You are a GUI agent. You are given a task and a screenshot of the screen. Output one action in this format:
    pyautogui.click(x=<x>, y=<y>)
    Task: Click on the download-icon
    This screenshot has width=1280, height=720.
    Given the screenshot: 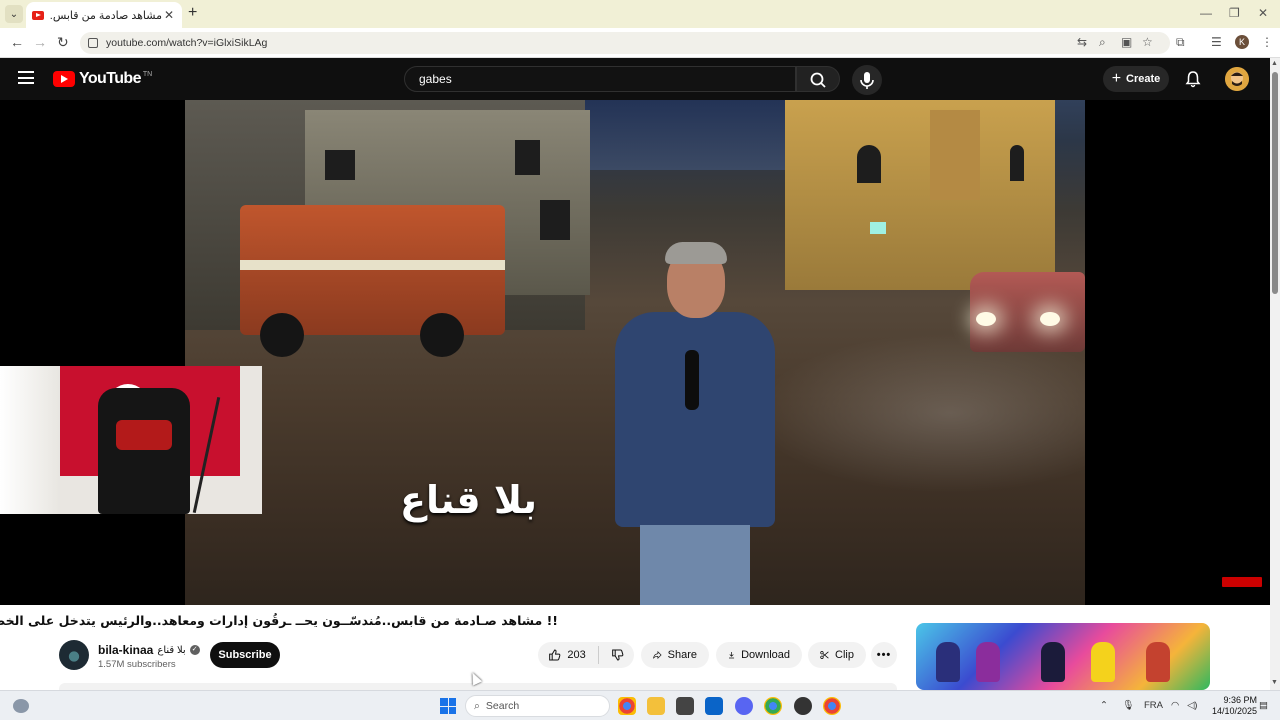 What is the action you would take?
    pyautogui.click(x=732, y=655)
    